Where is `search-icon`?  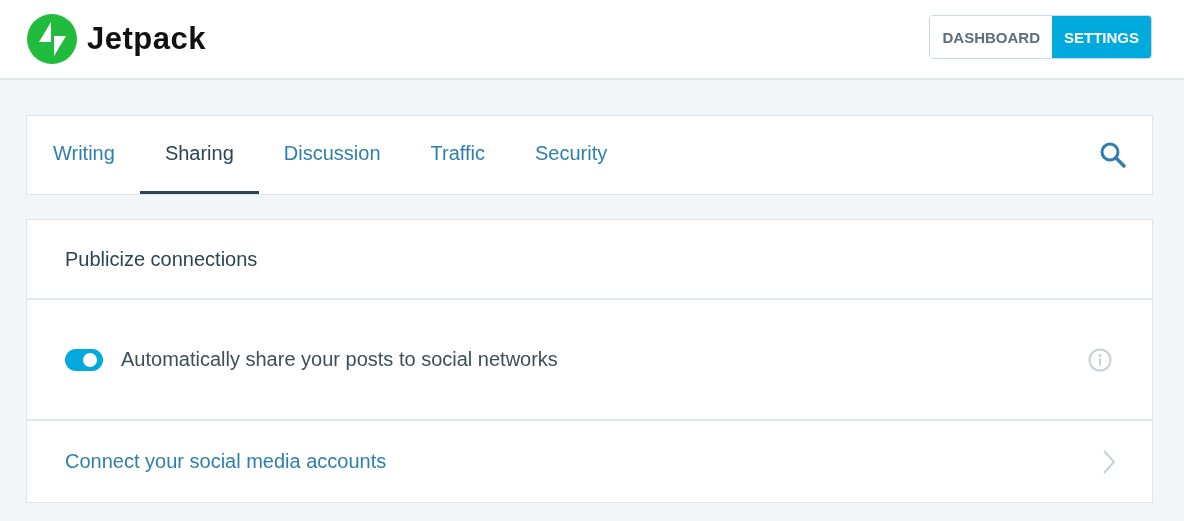 search-icon is located at coordinates (1113, 155).